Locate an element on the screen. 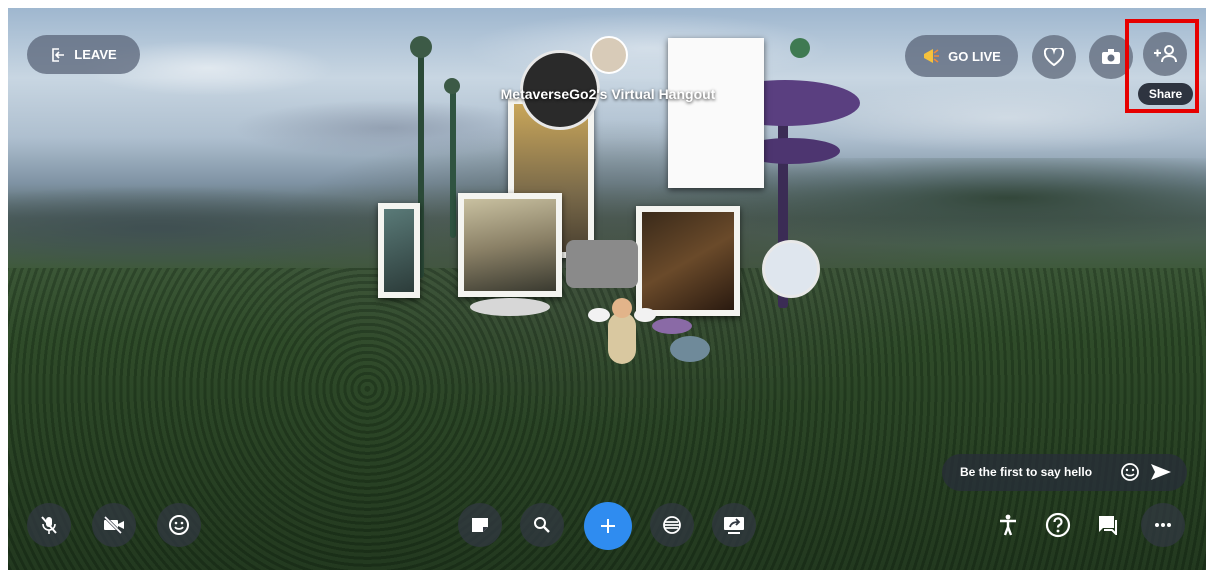 This screenshot has height=577, width=1214. mic-off-icon is located at coordinates (49, 525).